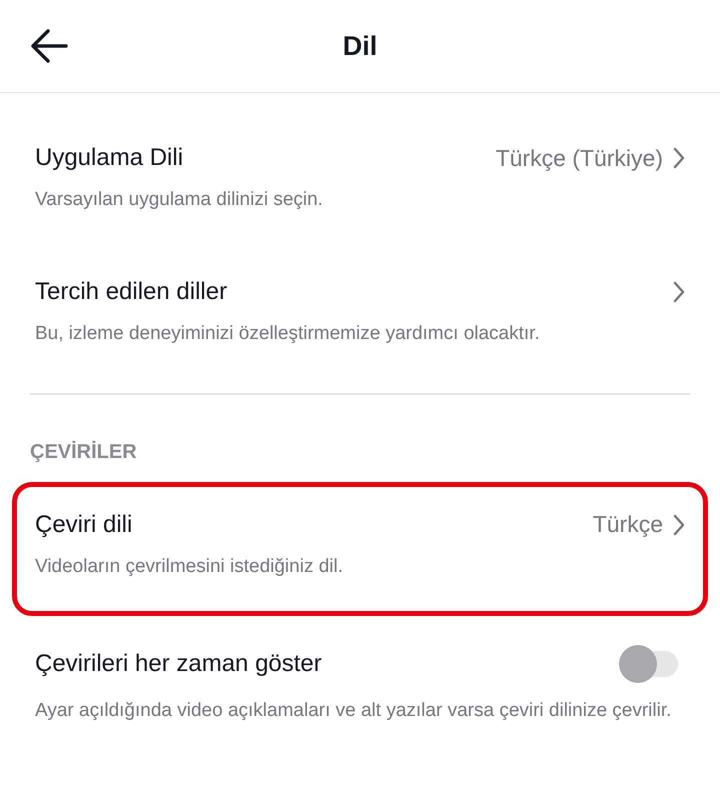 This screenshot has height=788, width=720. What do you see at coordinates (179, 200) in the screenshot?
I see `setting-description: Varsayılan uygulama dilinizi seçin.` at bounding box center [179, 200].